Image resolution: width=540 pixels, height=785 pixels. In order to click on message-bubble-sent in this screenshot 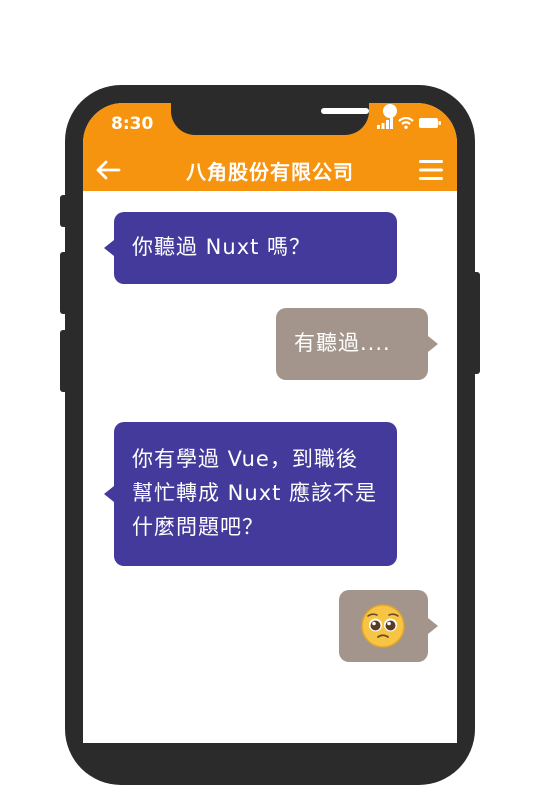, I will do `click(388, 626)`.